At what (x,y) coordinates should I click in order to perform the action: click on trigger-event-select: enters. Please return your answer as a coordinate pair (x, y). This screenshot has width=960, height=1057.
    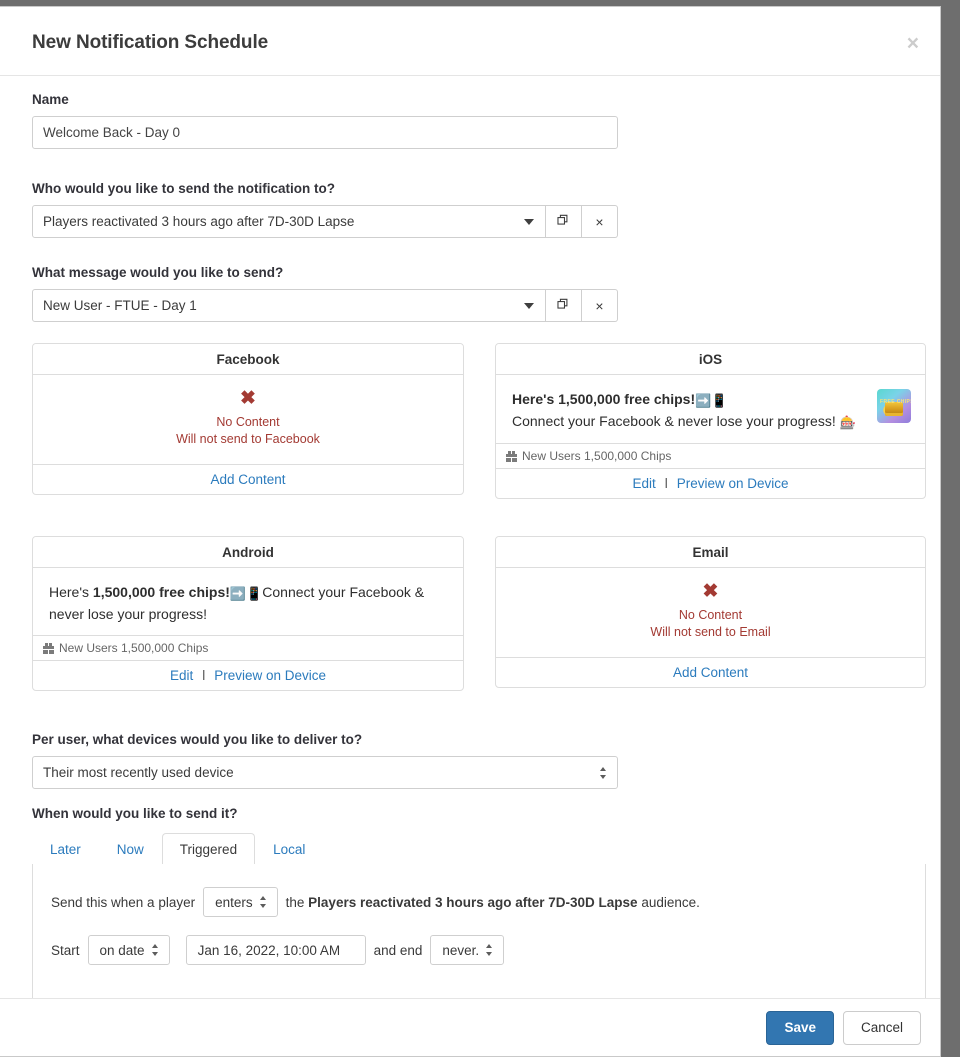
    Looking at the image, I should click on (240, 902).